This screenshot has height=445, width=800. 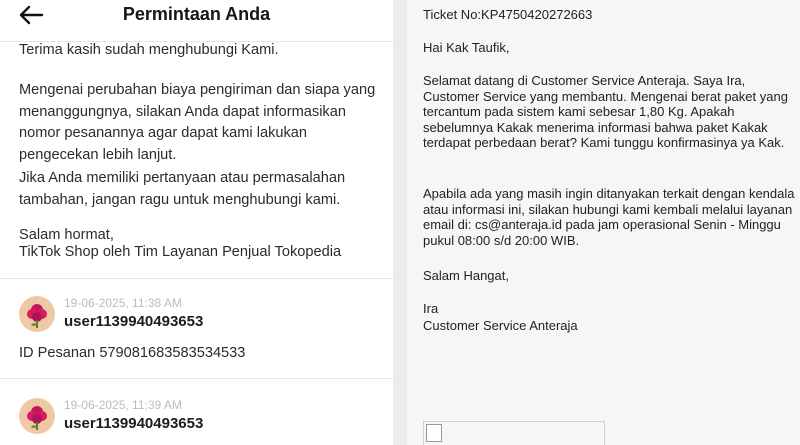 I want to click on message-timestamp: 19-06-2025, 11:39 AM, so click(x=123, y=405).